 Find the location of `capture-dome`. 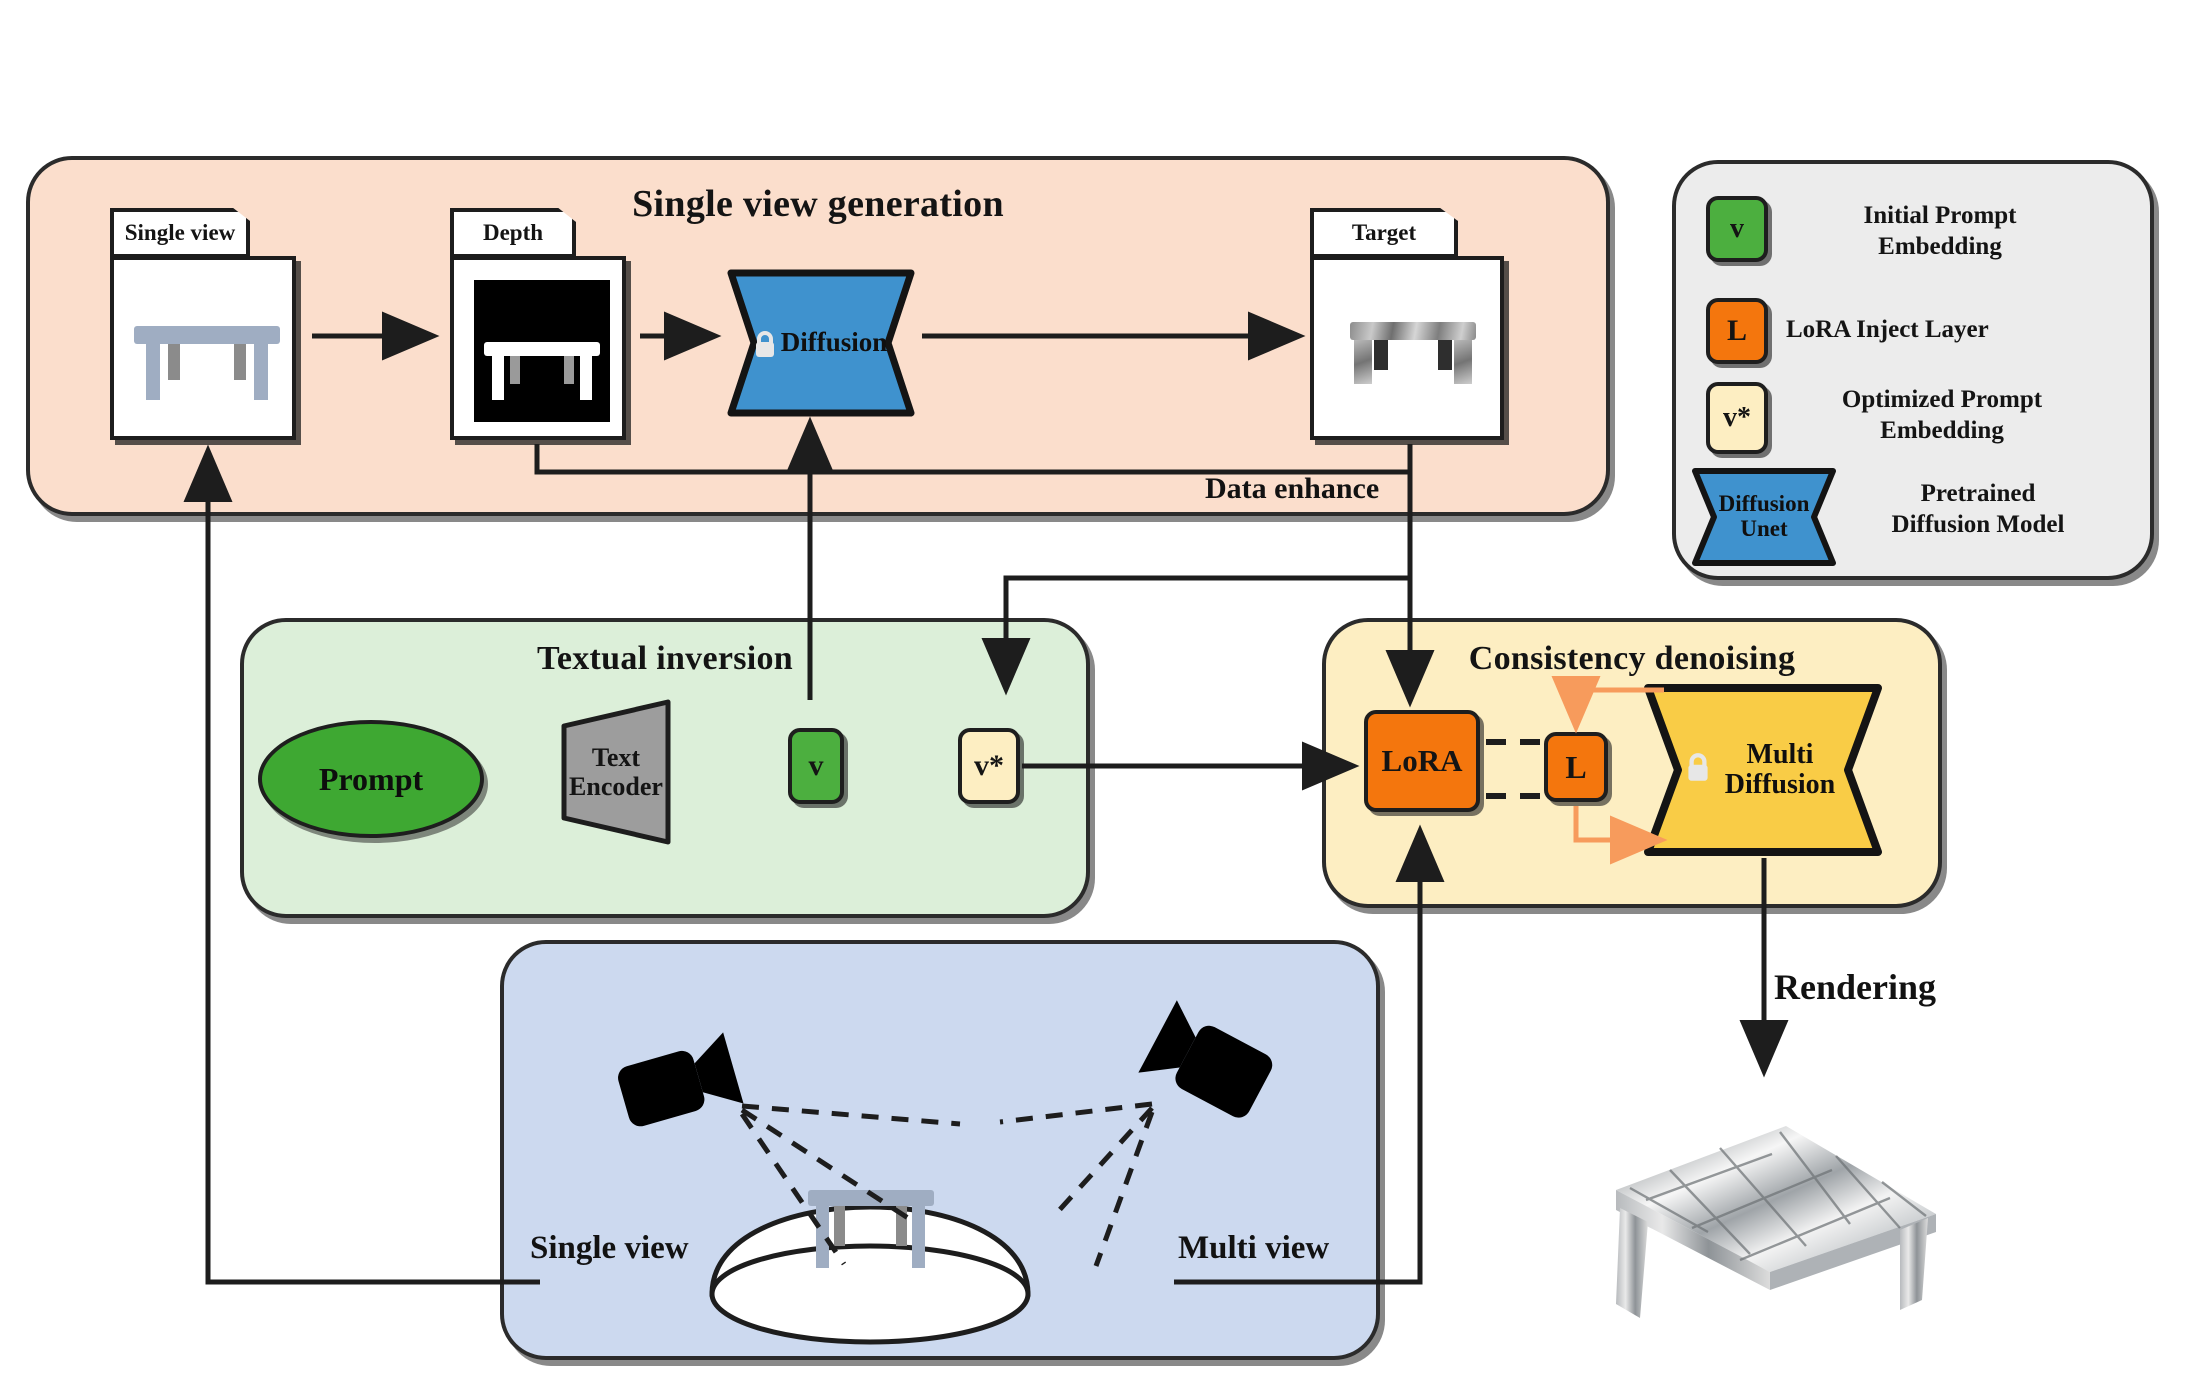

capture-dome is located at coordinates (870, 1223).